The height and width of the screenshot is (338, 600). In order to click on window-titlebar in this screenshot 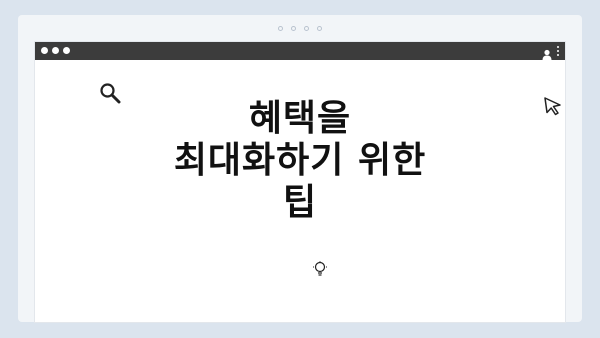, I will do `click(300, 51)`.